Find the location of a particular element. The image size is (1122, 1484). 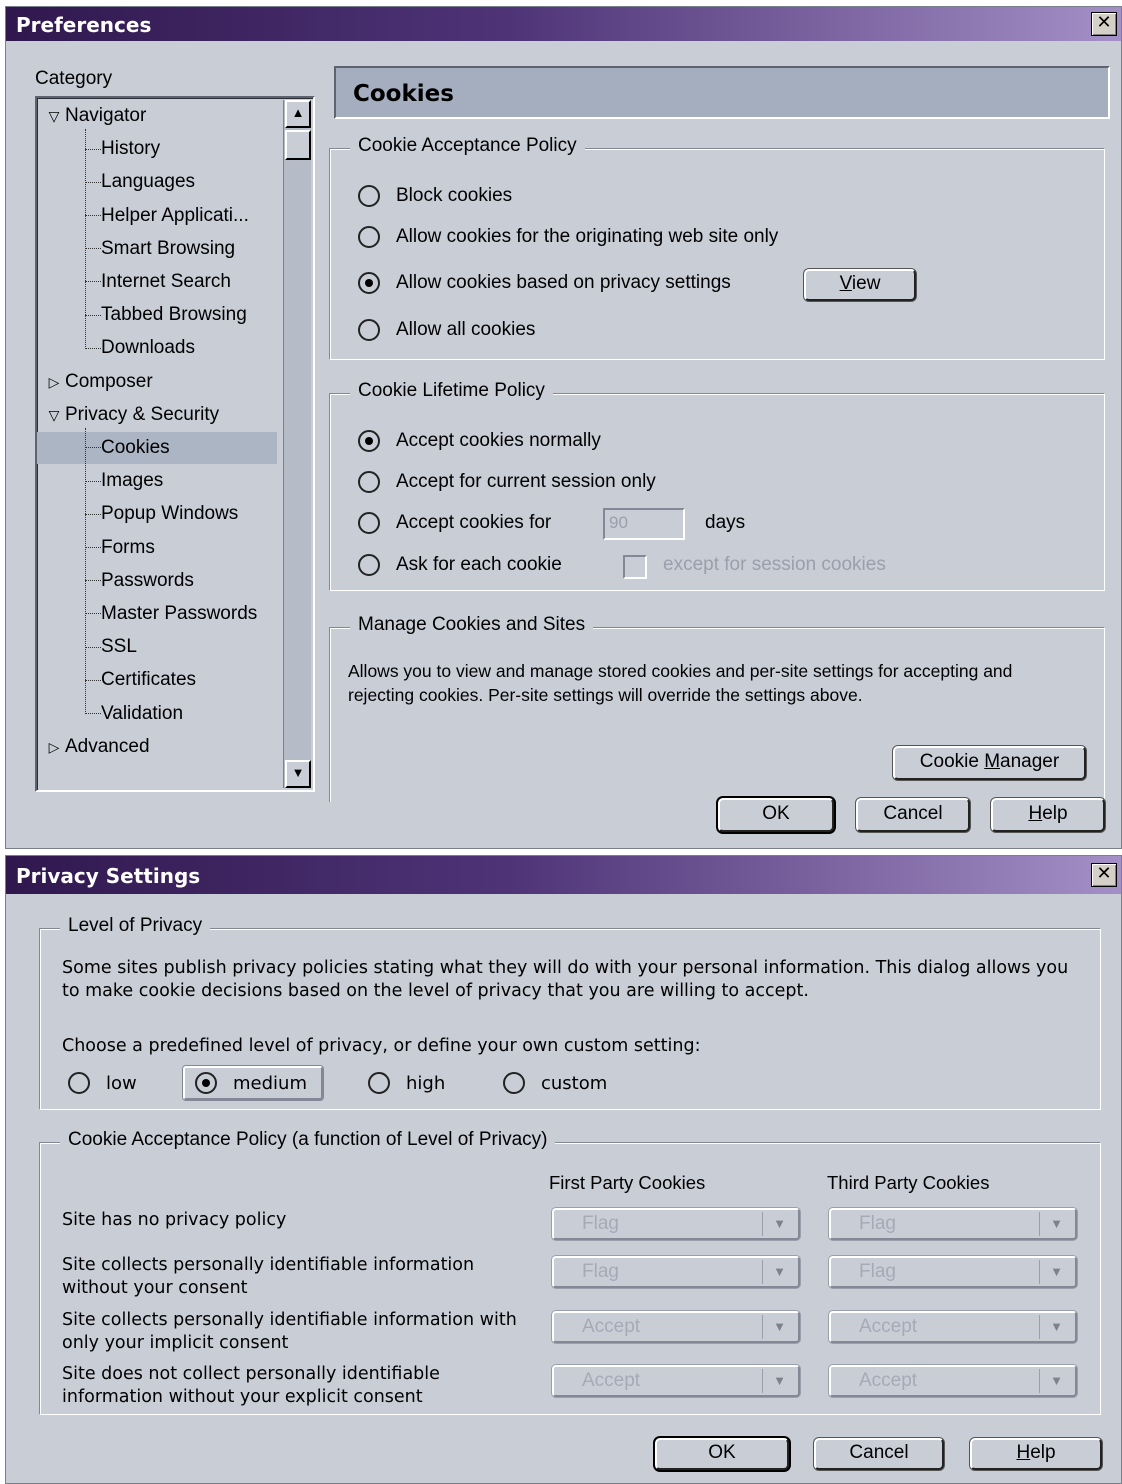

tree-item-label: SSL is located at coordinates (119, 647).